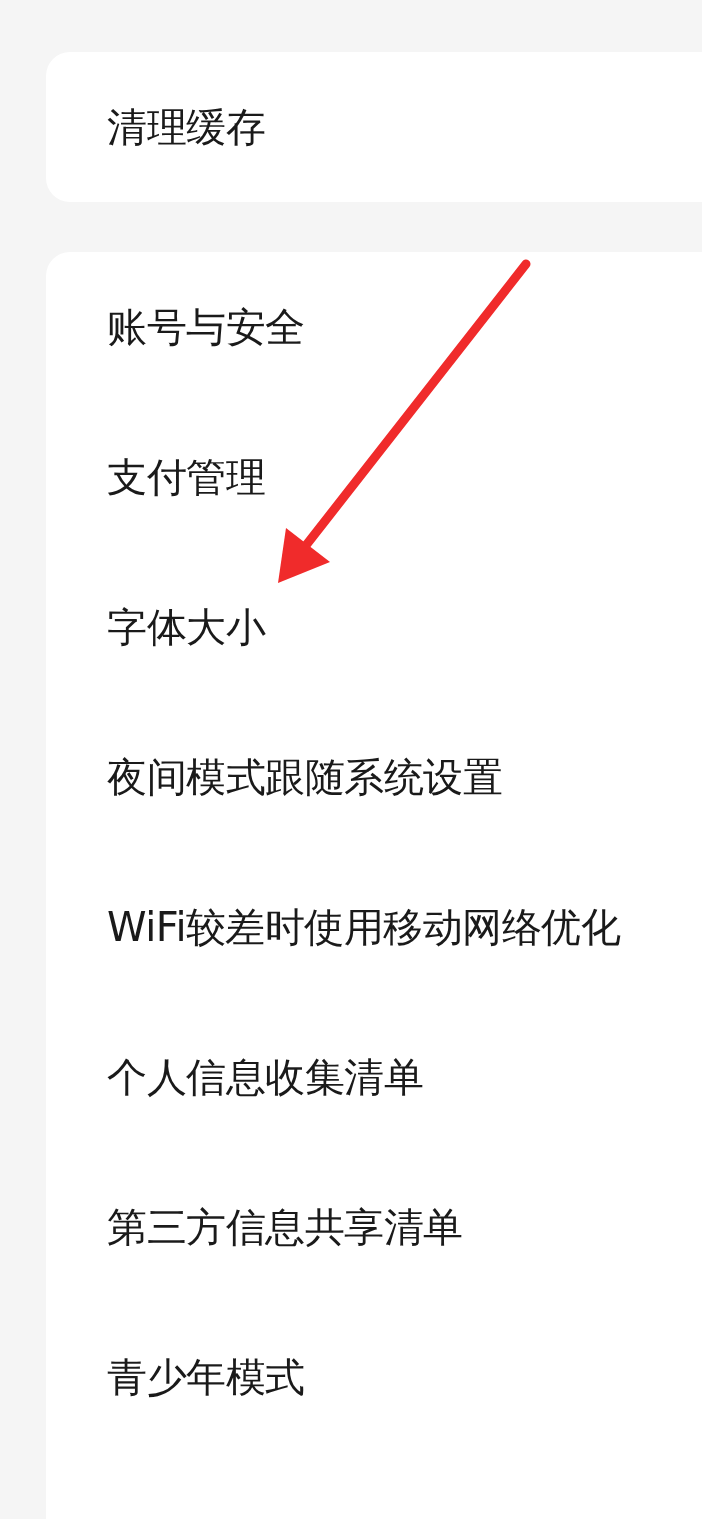  I want to click on menu-item: 清理缓存, so click(186, 127).